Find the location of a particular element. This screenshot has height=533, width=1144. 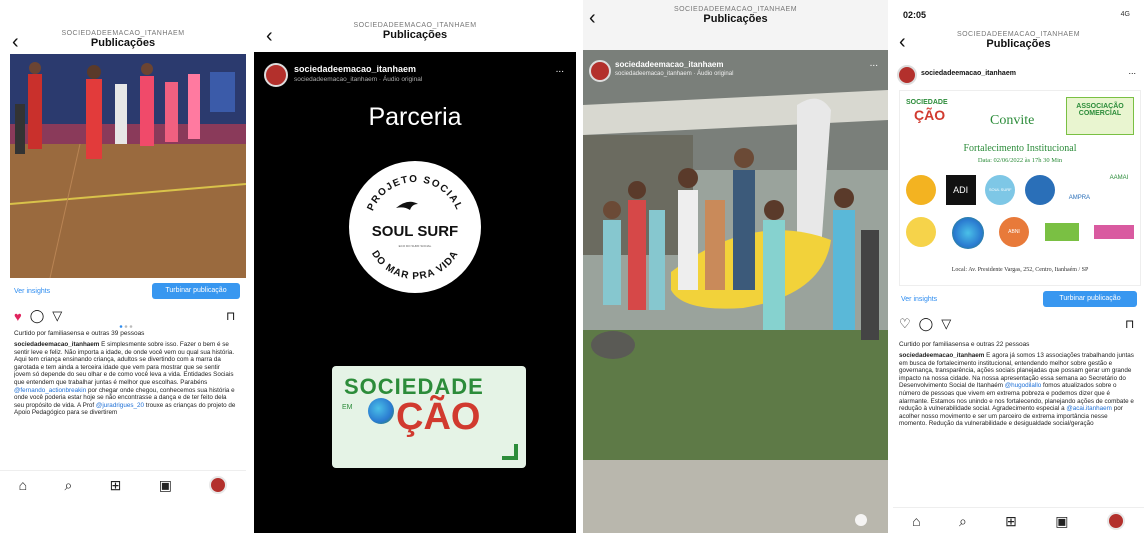

assoc-line-1: ASSOCIAÇÃO is located at coordinates (1100, 106).